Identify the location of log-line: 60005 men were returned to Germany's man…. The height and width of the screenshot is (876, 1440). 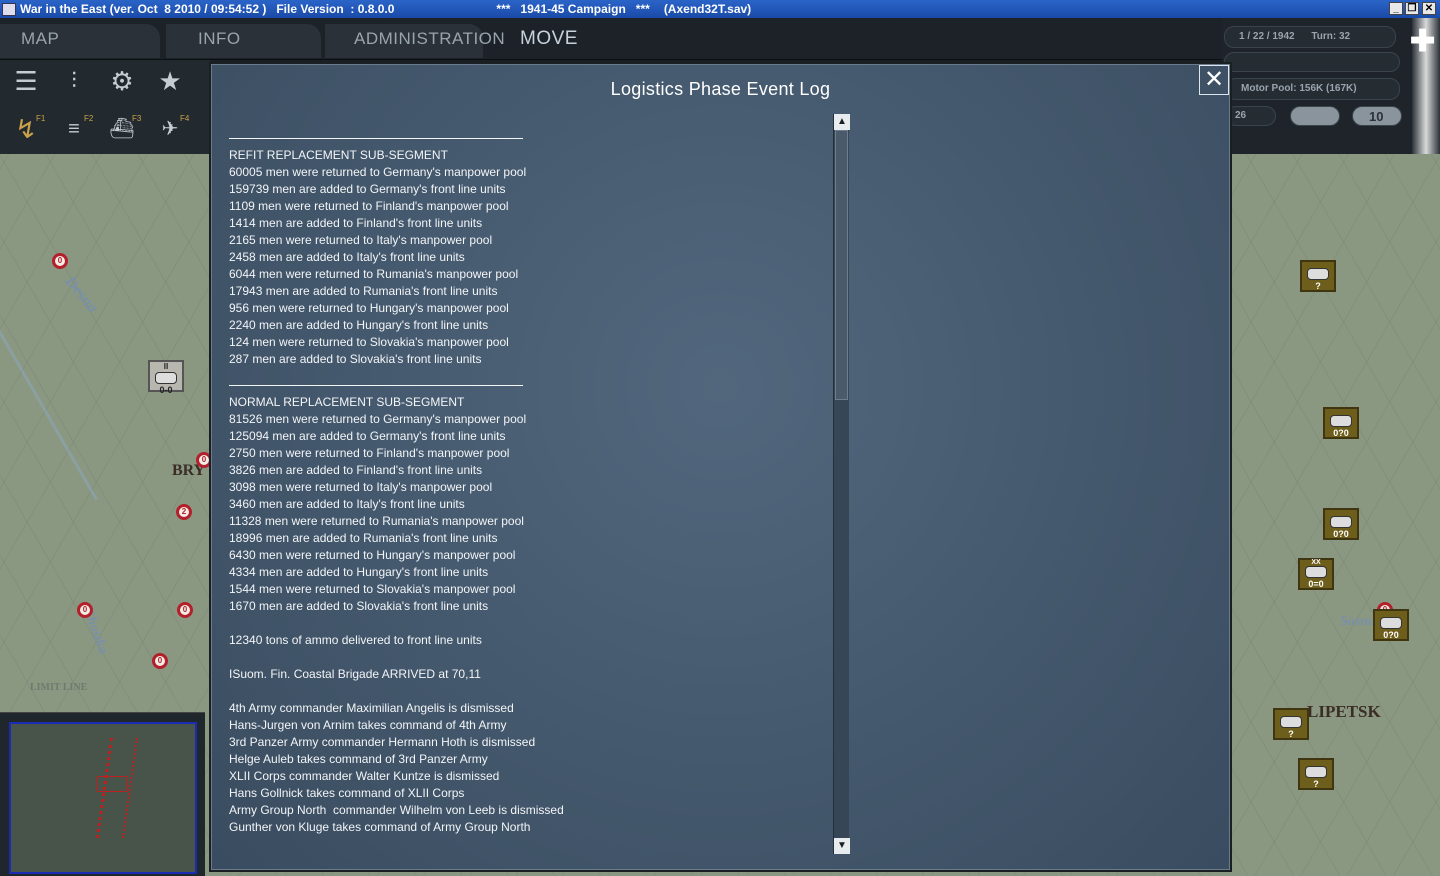
(378, 172).